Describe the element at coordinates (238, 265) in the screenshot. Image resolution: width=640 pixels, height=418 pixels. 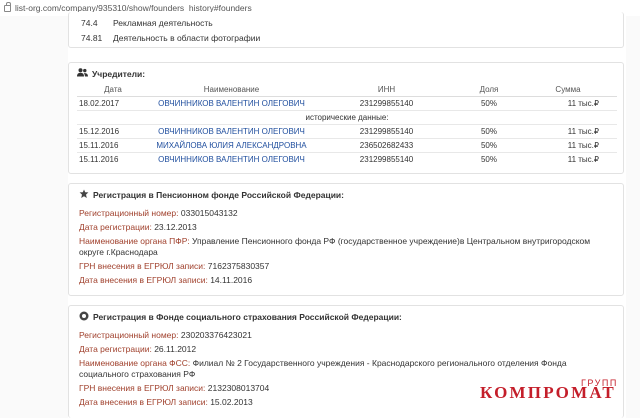
I see `detail-value: 7162375830357` at that location.